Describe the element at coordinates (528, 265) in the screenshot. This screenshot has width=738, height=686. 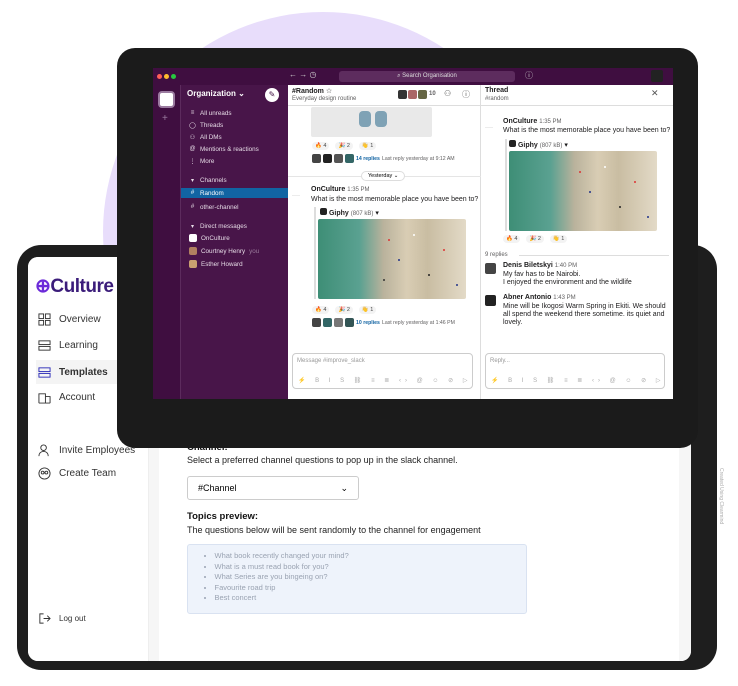
I see `author: Denis Biletskyi` at that location.